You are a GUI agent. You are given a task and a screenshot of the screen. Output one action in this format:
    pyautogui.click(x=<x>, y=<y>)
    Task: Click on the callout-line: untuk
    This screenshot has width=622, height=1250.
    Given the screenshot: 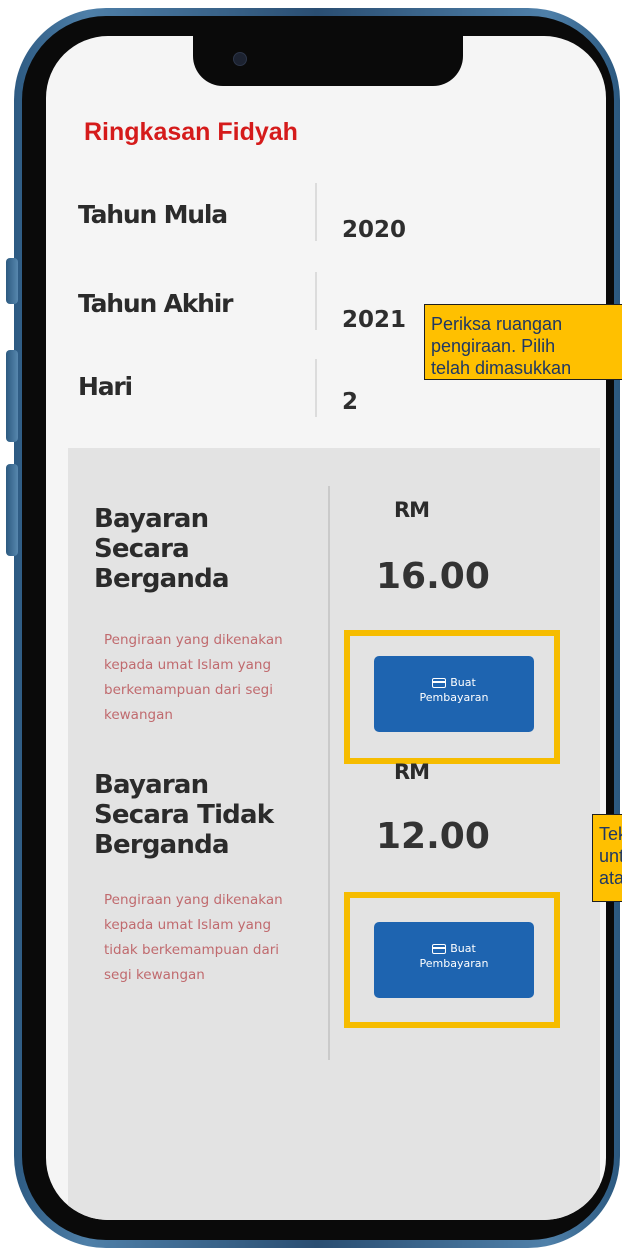 What is the action you would take?
    pyautogui.click(x=610, y=856)
    